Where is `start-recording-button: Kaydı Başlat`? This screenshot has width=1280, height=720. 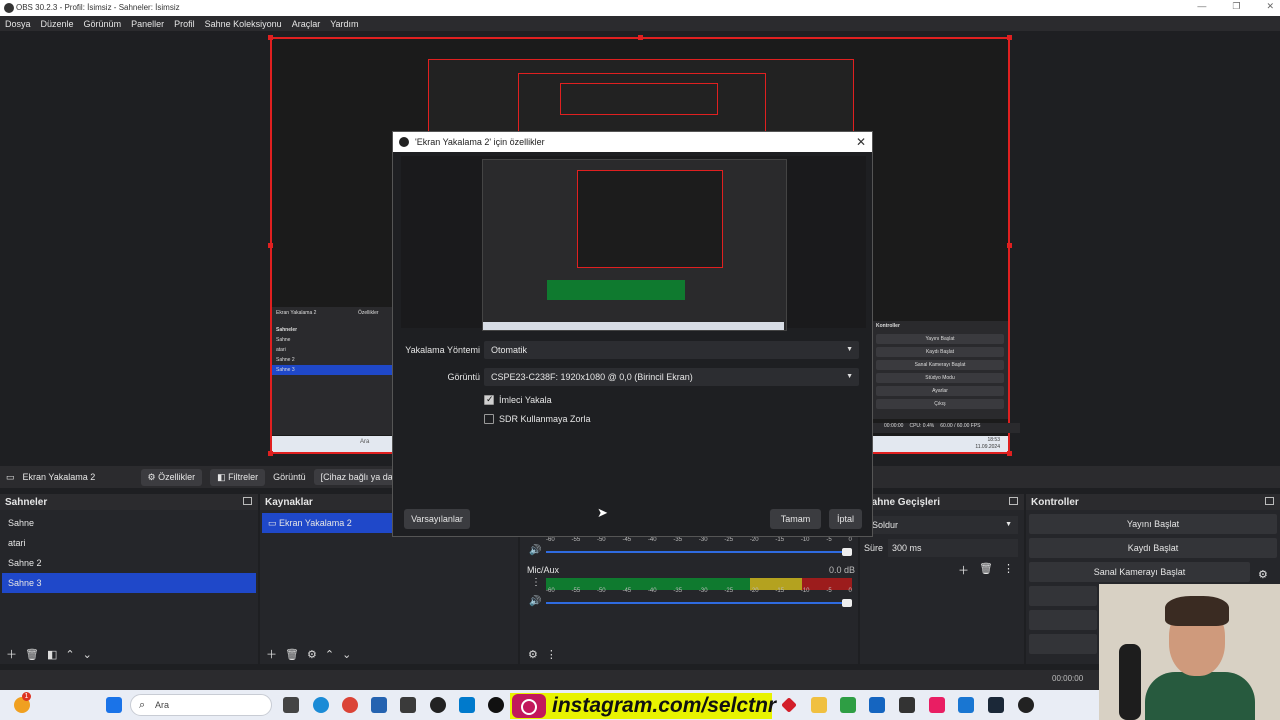
start-recording-button: Kaydı Başlat is located at coordinates (1153, 548).